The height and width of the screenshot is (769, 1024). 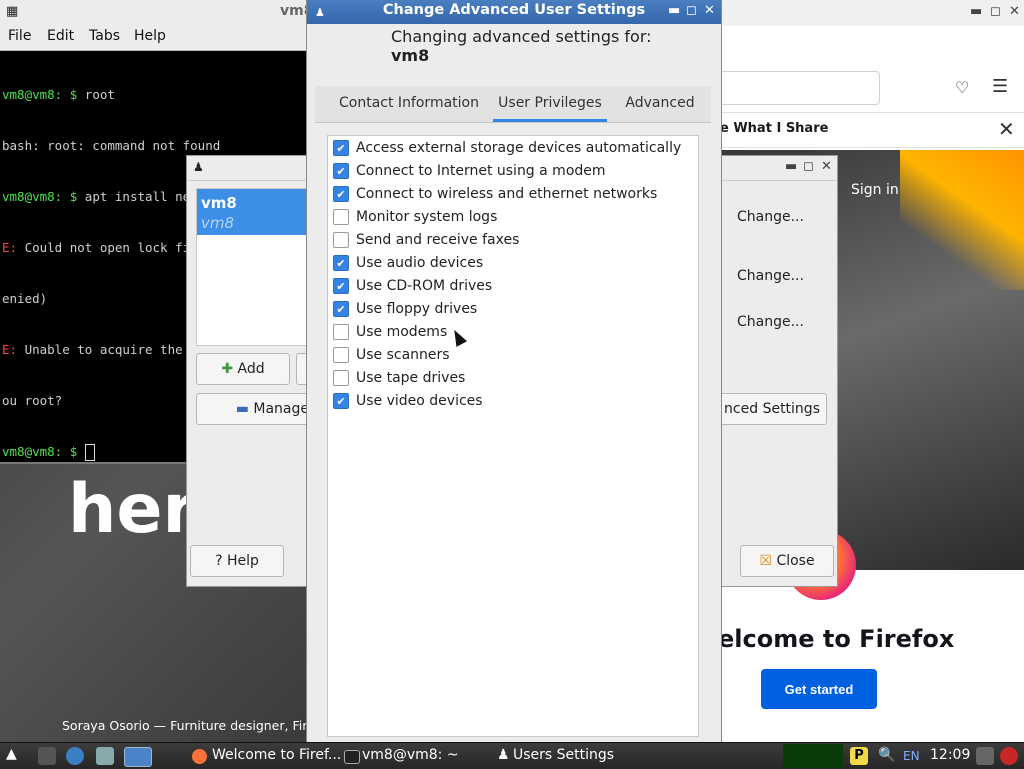 I want to click on help-button: ? Help, so click(x=237, y=561).